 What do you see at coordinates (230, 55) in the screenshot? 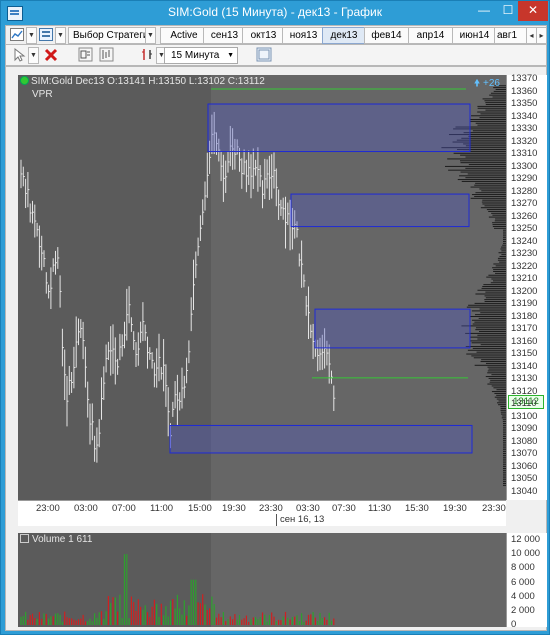
I see `chevron-down-icon: ▼` at bounding box center [230, 55].